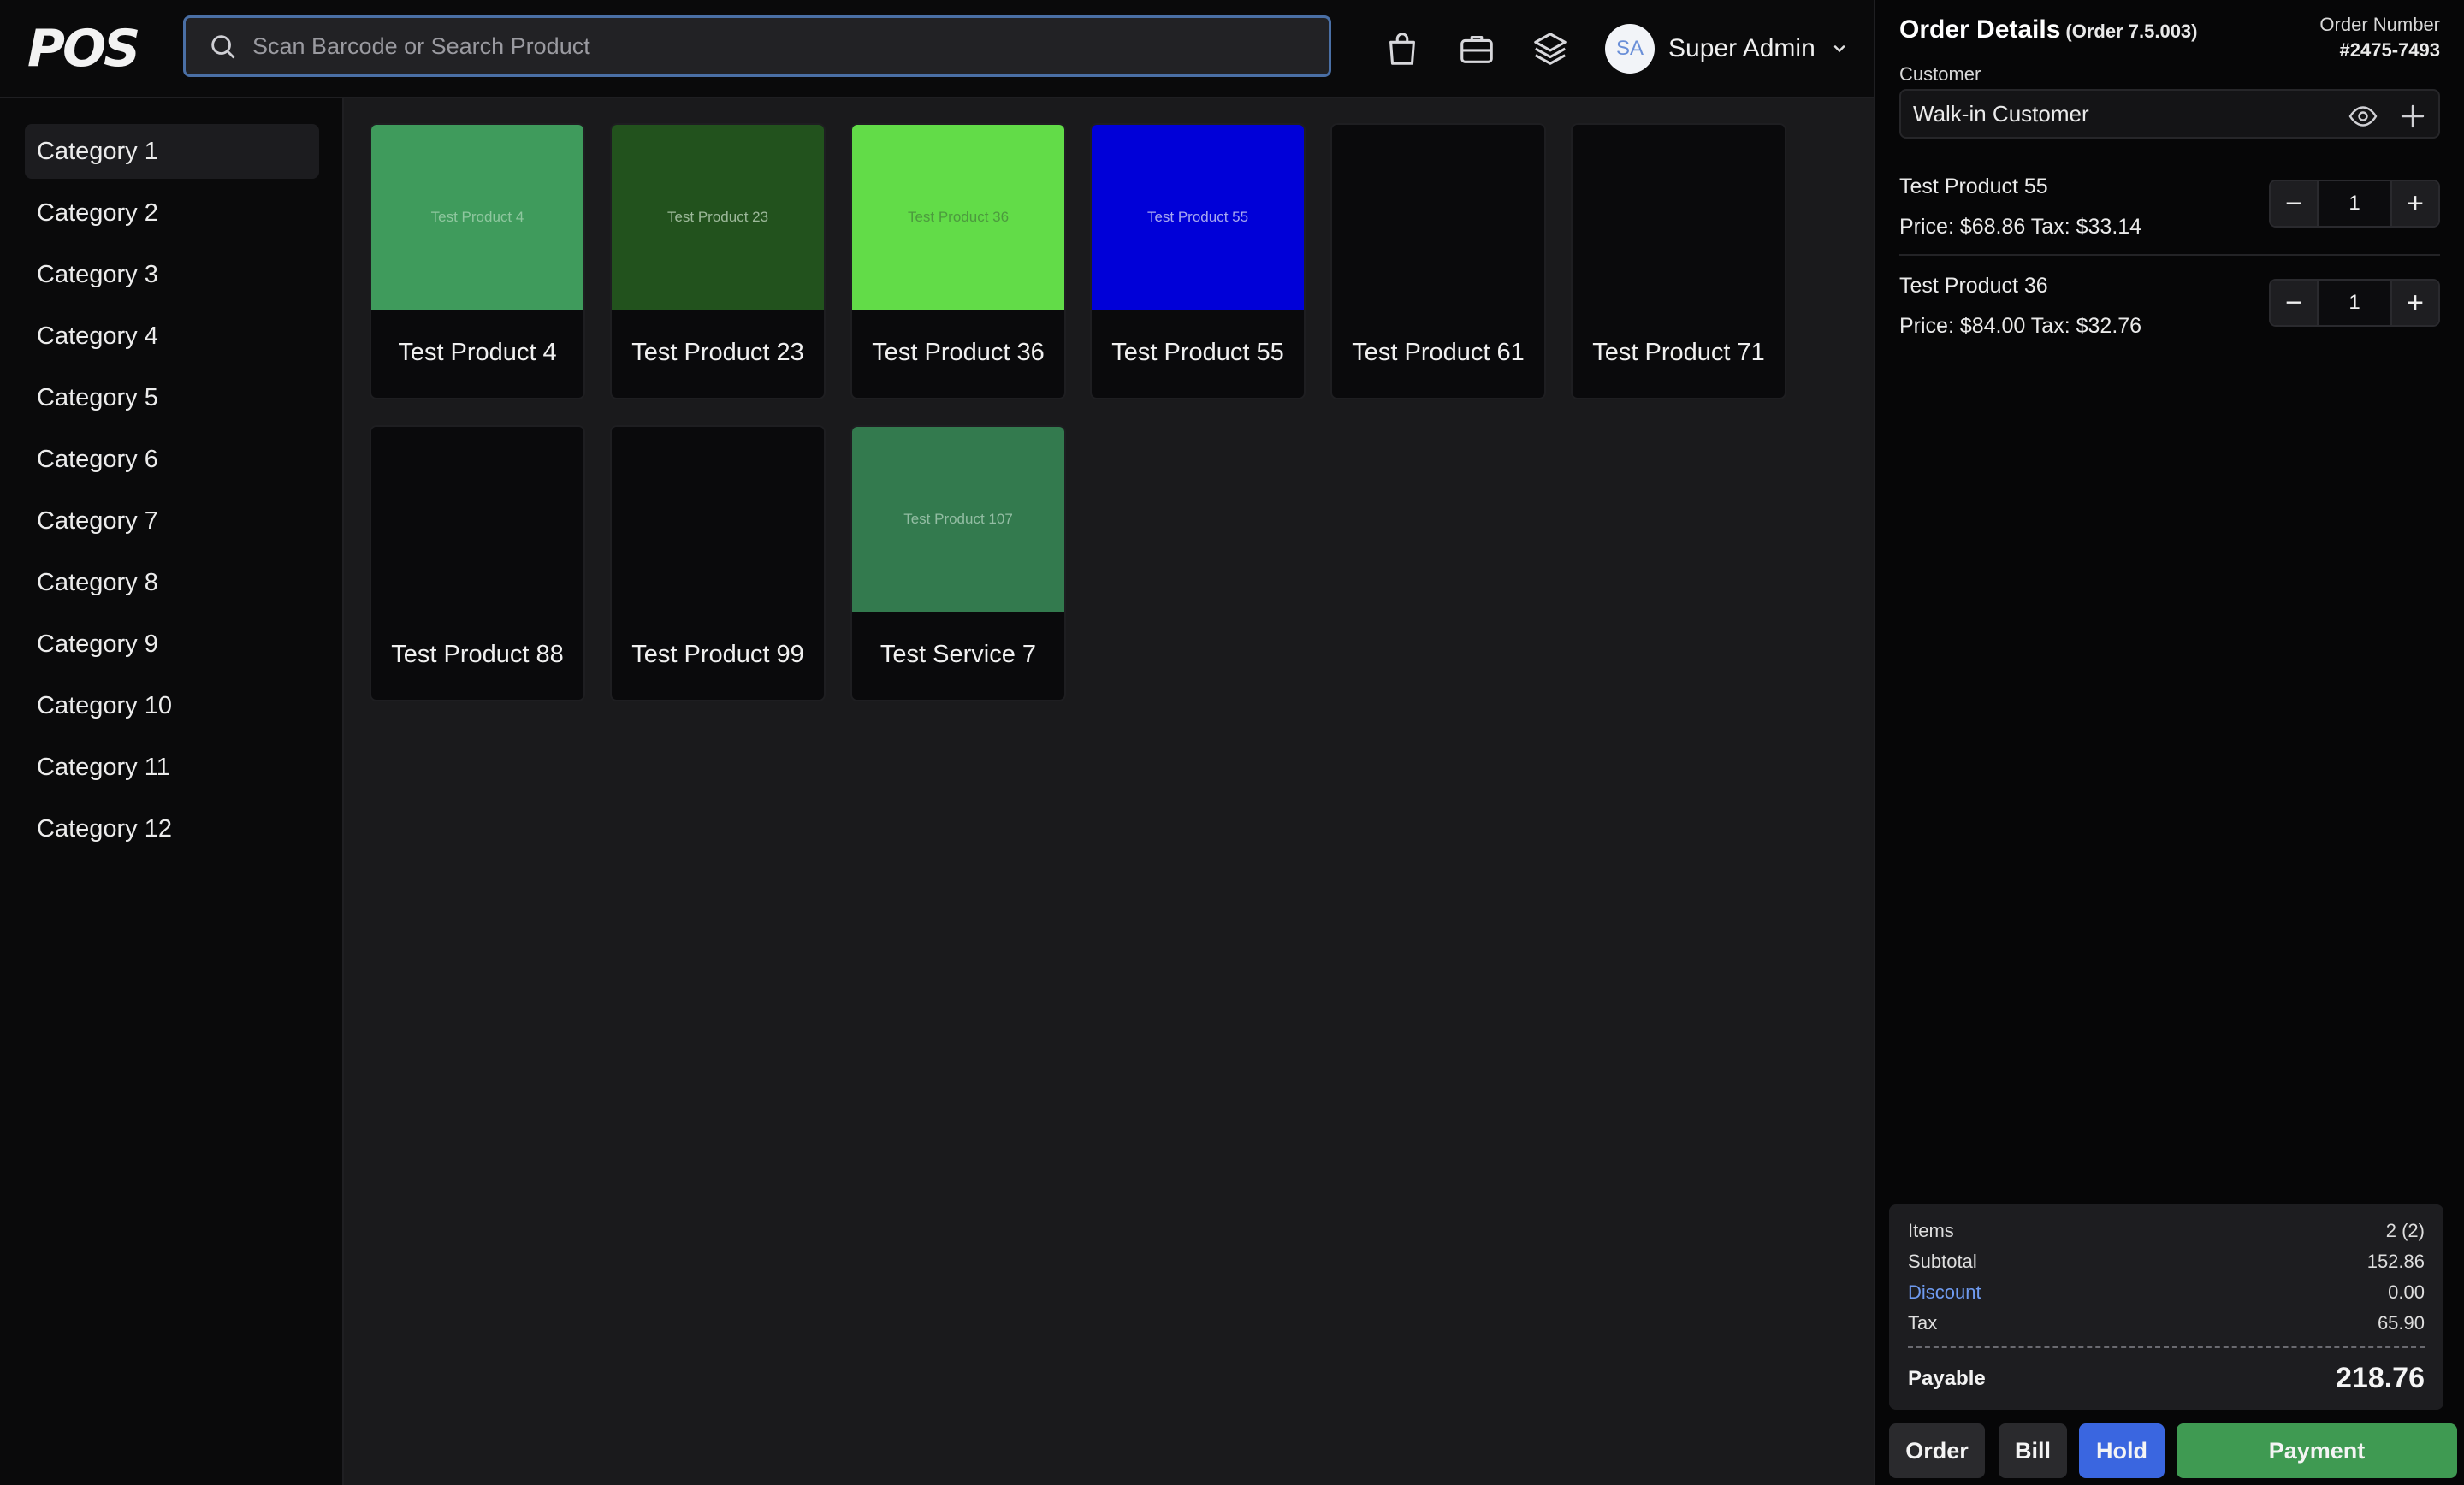 The image size is (2464, 1485). Describe the element at coordinates (2406, 1292) in the screenshot. I see `discount-value: 0.00` at that location.